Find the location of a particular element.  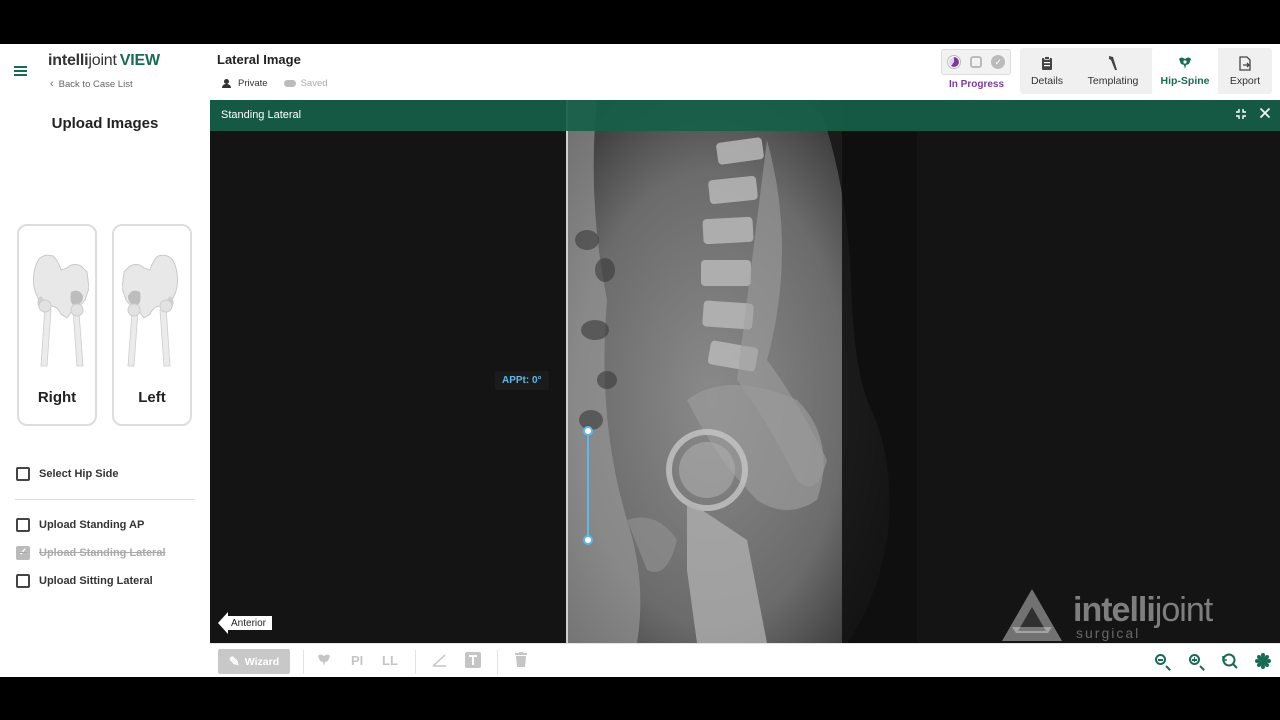

cloud-icon is located at coordinates (289, 83).